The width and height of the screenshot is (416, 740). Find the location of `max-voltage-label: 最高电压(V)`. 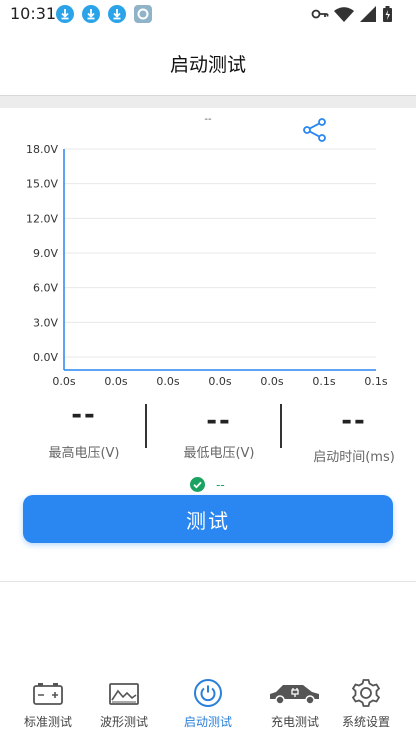

max-voltage-label: 最高电压(V) is located at coordinates (84, 453).